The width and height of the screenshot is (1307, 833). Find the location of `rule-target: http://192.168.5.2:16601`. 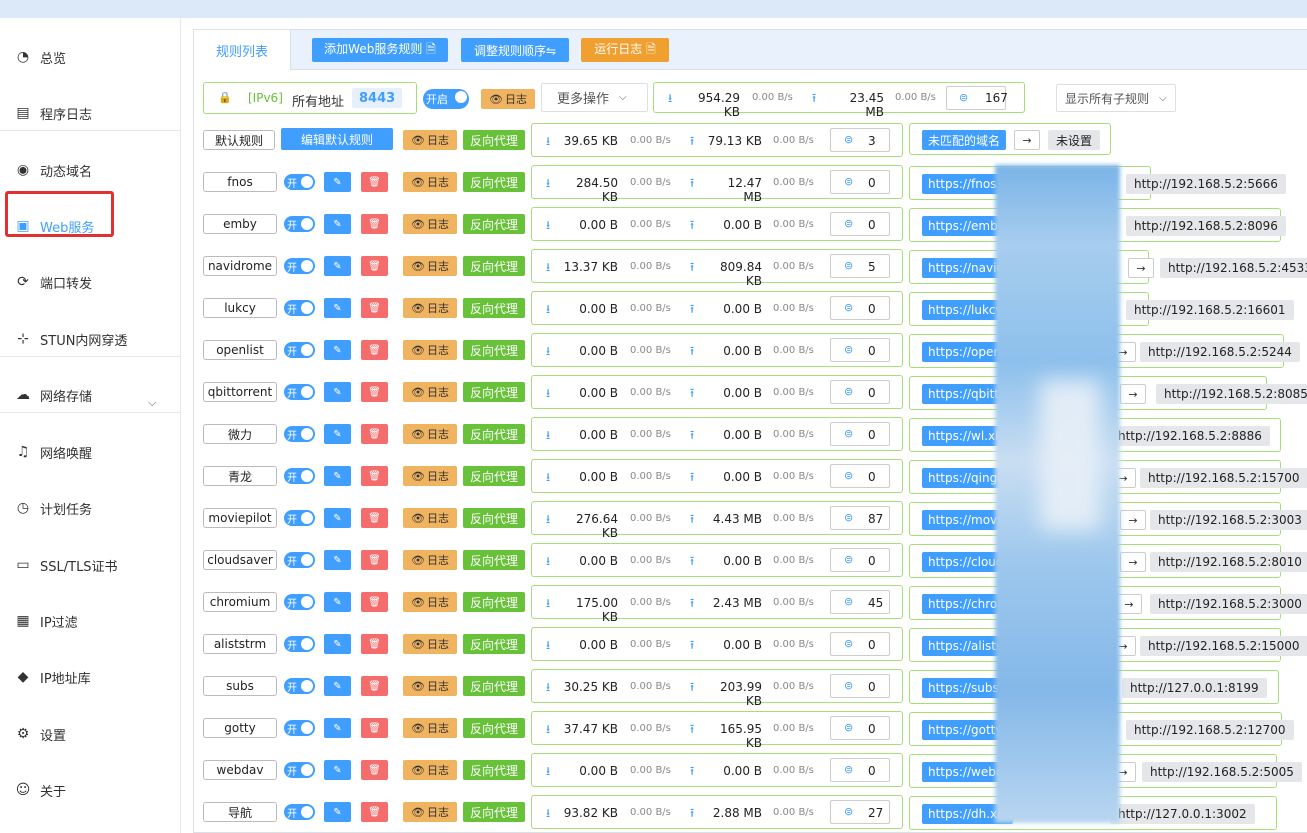

rule-target: http://192.168.5.2:16601 is located at coordinates (1210, 310).